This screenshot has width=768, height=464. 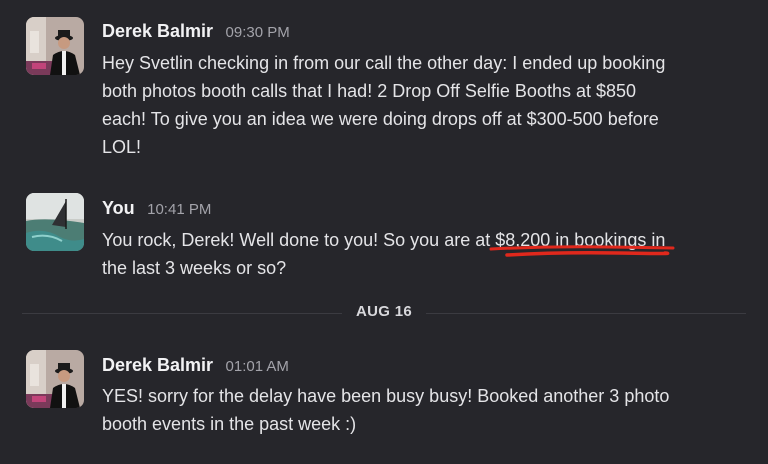 I want to click on message-header: Derek Balmir 01:01 AM, so click(x=195, y=365).